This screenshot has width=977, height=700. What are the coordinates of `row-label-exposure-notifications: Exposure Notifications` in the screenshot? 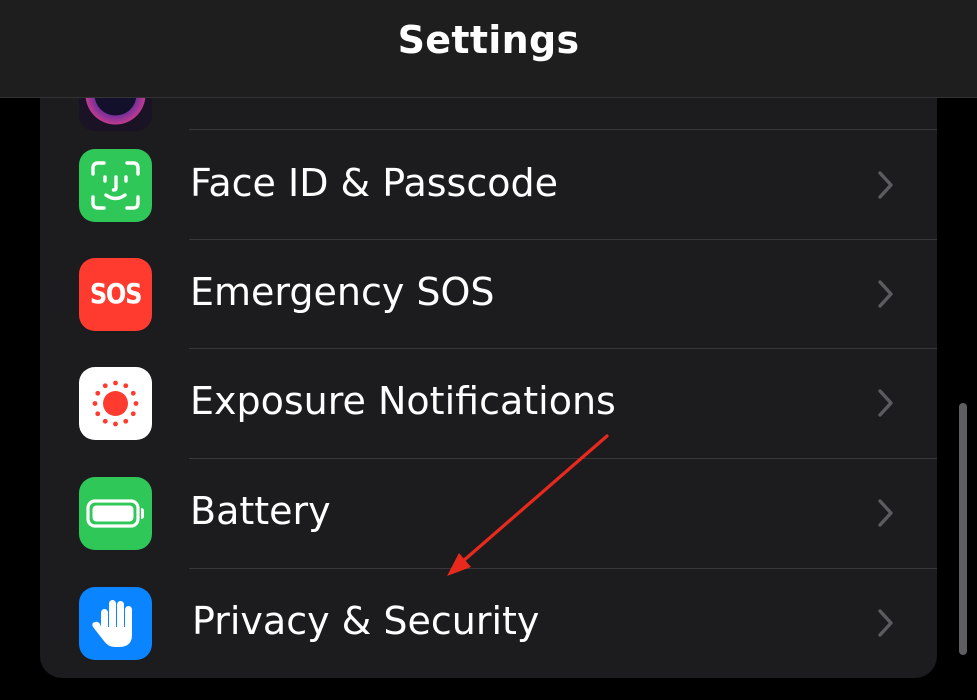 It's located at (403, 401).